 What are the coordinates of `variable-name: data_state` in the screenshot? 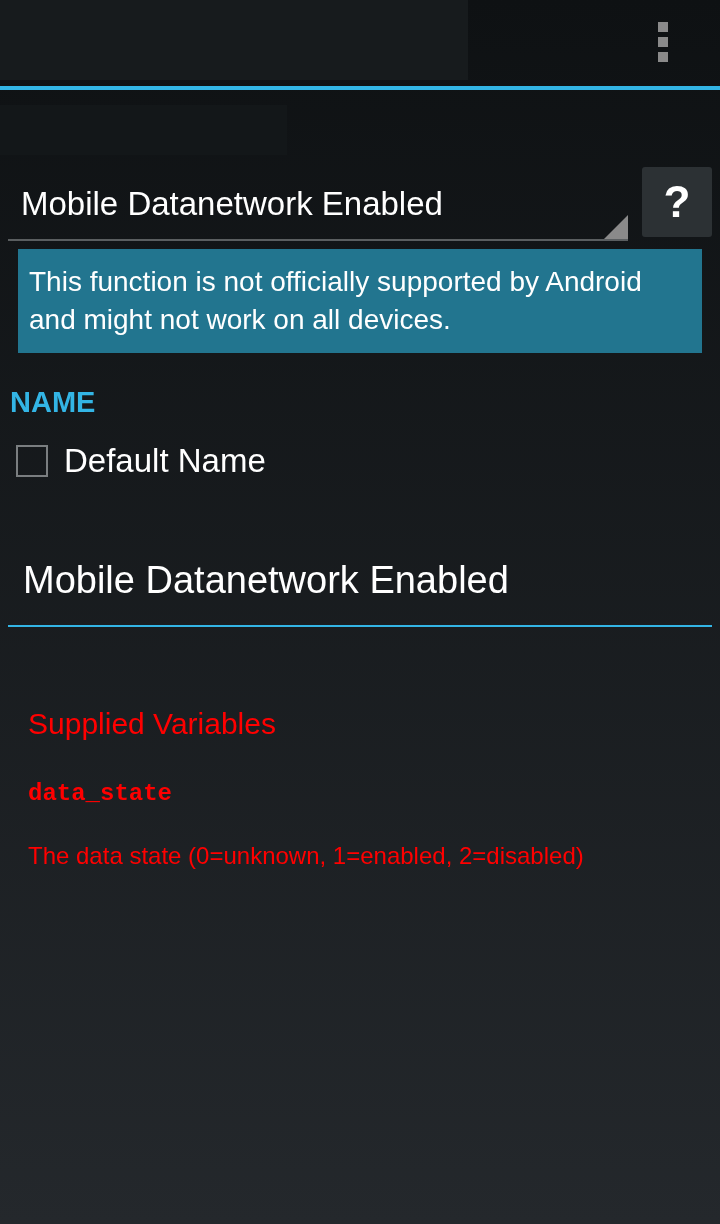 It's located at (101, 793).